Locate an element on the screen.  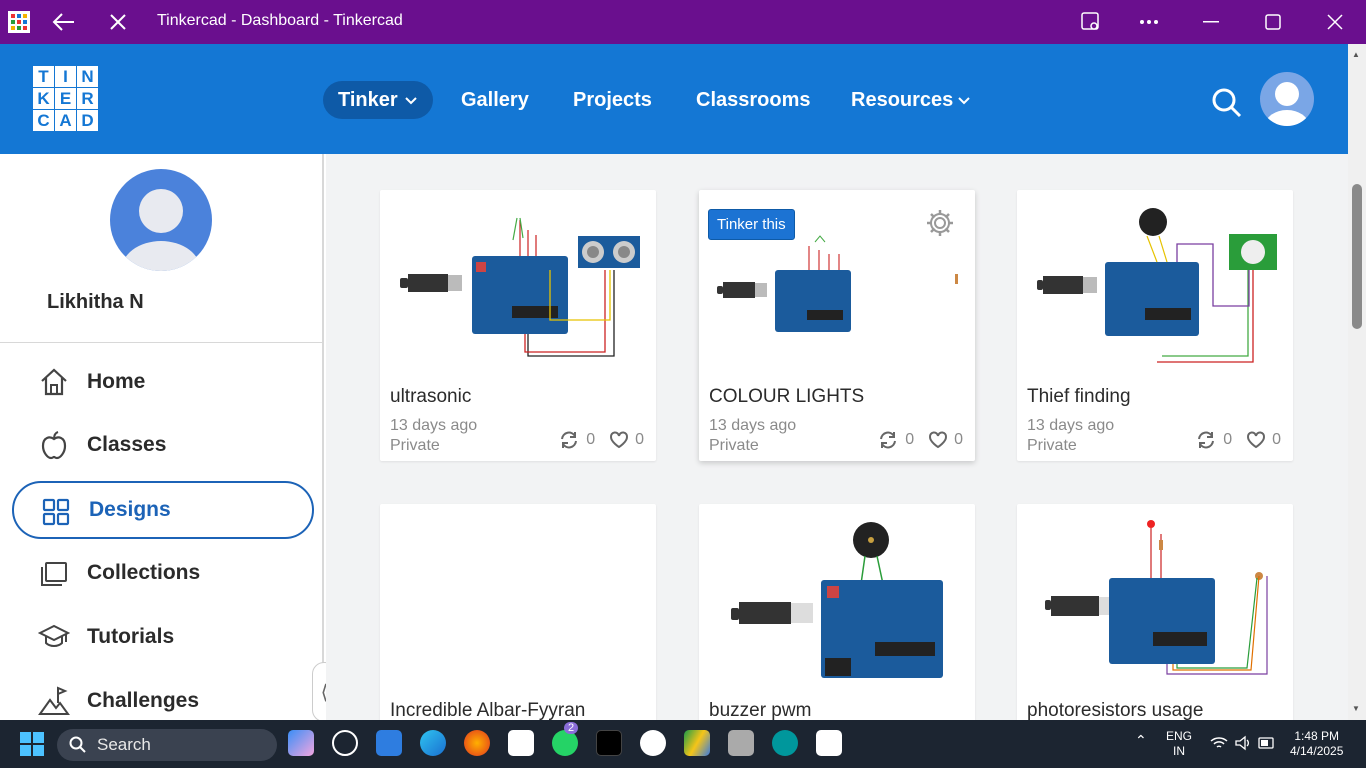
design-card: Incredible Albar-Fyyran is located at coordinates (518, 612).